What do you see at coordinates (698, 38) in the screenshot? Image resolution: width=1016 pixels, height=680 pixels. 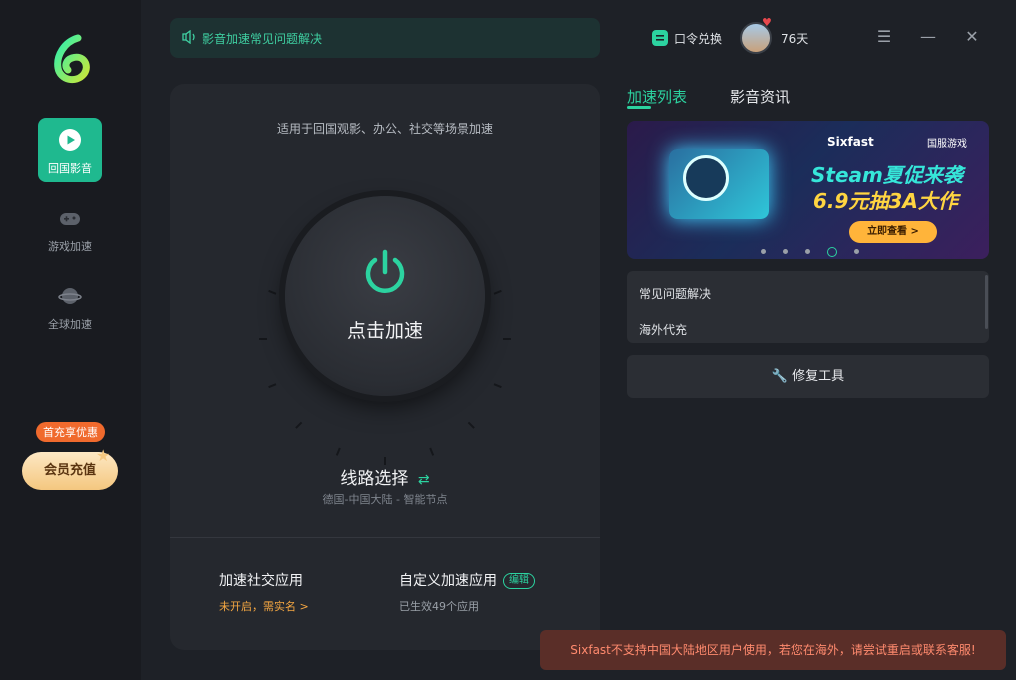 I see `coupon-redeem-link: 口令兑换` at bounding box center [698, 38].